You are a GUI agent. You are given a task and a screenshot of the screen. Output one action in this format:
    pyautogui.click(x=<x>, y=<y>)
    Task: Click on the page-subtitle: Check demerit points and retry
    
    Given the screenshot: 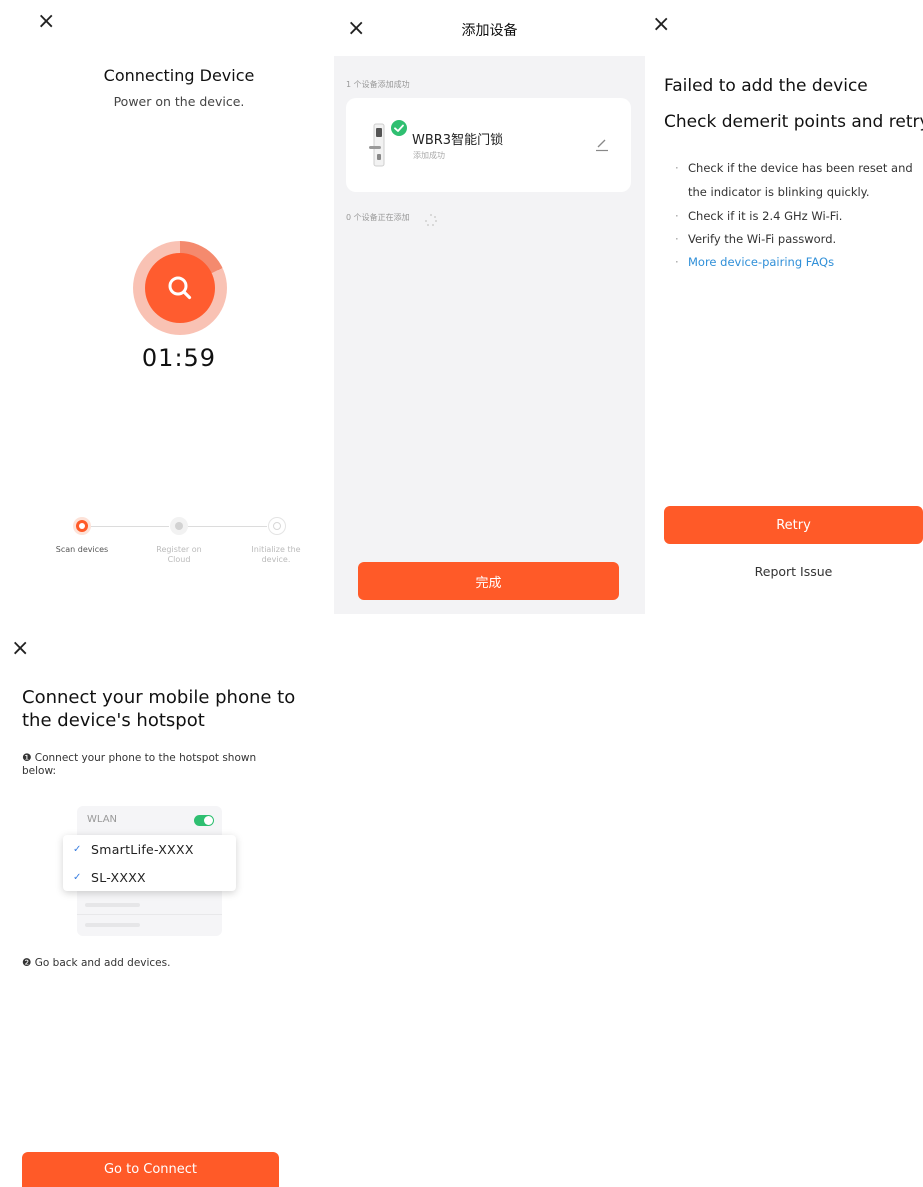 What is the action you would take?
    pyautogui.click(x=793, y=122)
    